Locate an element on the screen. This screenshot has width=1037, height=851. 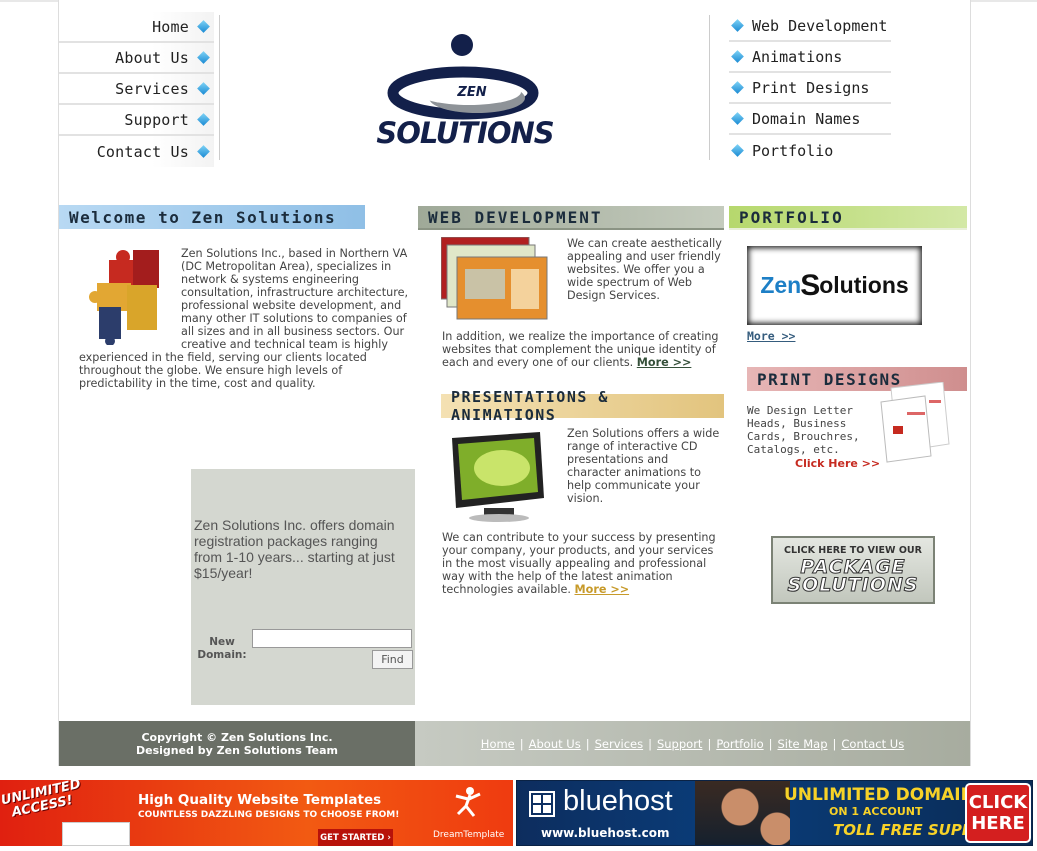
nav-label: Portfolio is located at coordinates (793, 150).